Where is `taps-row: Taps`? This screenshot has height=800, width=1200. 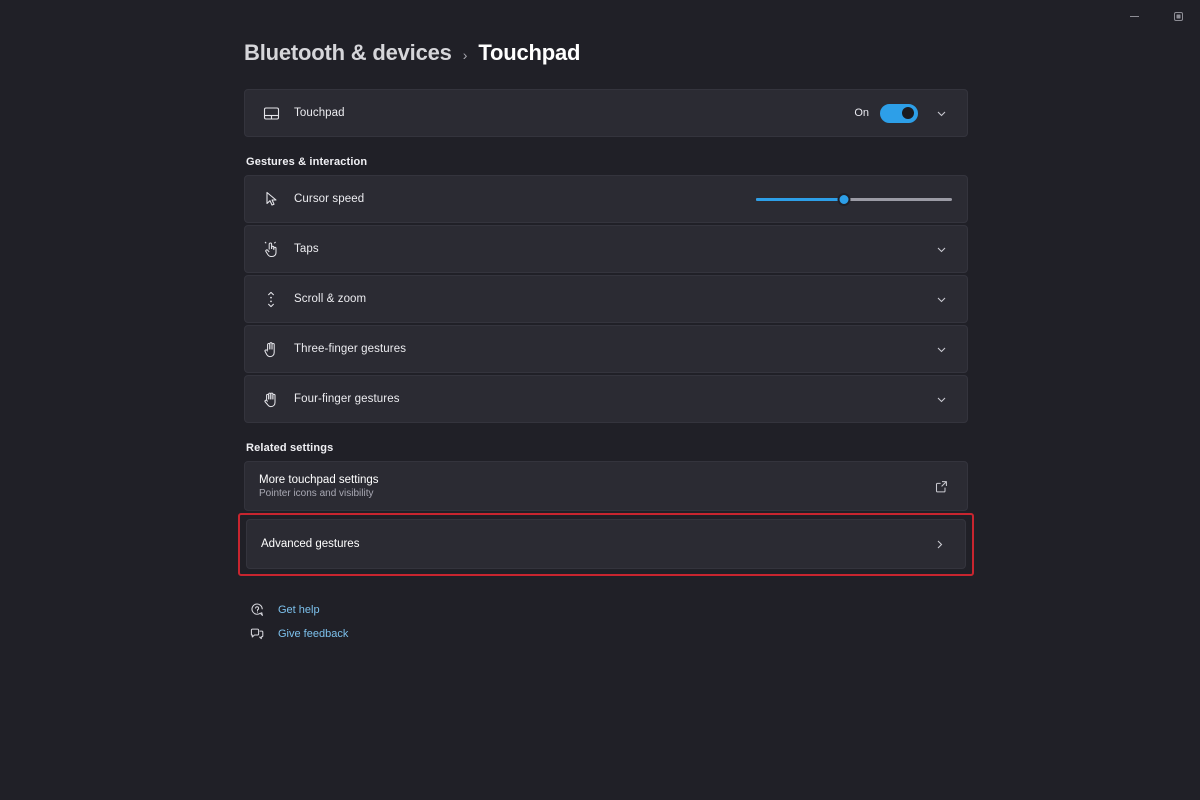 taps-row: Taps is located at coordinates (606, 249).